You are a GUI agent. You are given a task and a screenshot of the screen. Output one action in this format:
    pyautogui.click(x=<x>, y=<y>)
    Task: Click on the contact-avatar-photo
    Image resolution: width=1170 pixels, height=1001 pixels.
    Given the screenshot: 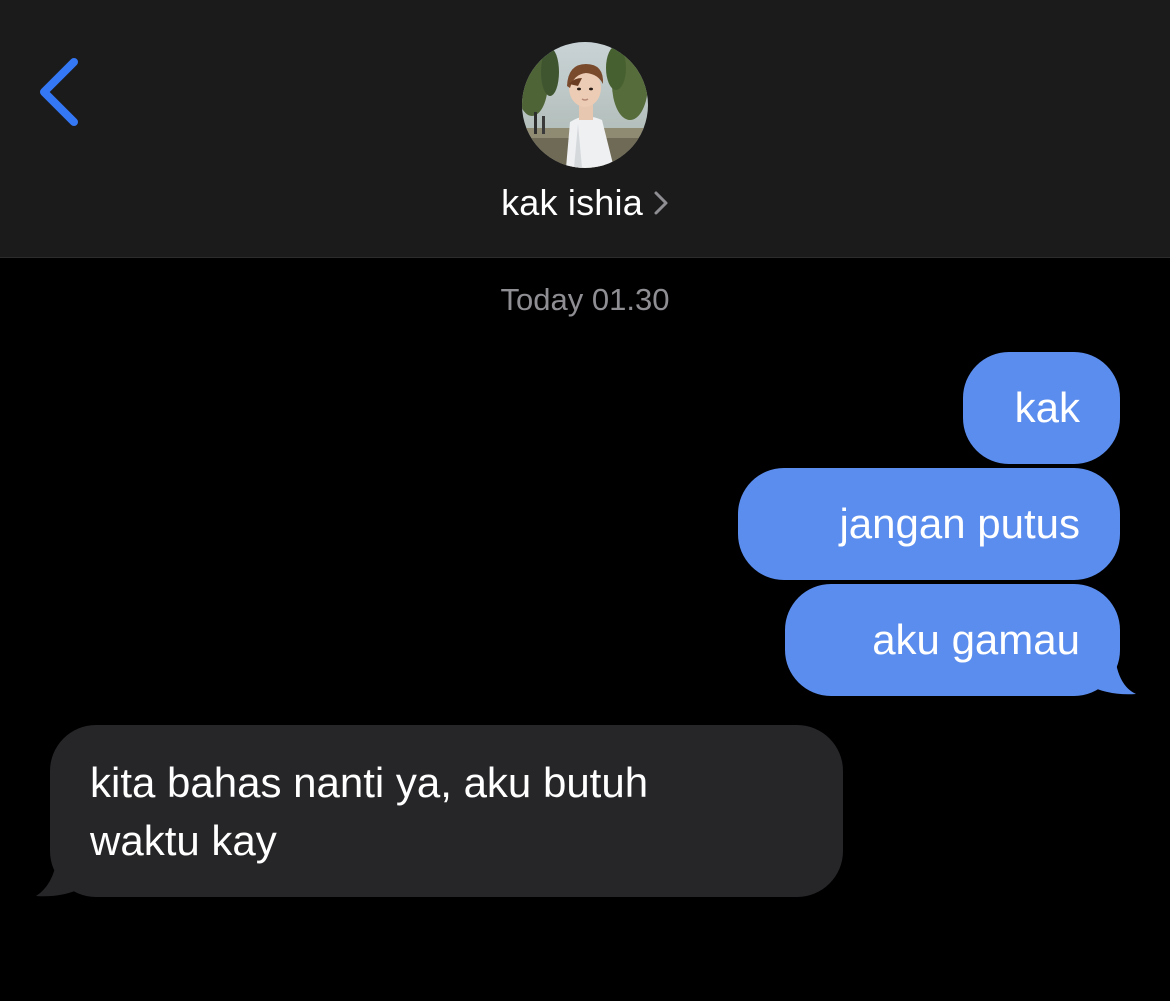 What is the action you would take?
    pyautogui.click(x=585, y=105)
    